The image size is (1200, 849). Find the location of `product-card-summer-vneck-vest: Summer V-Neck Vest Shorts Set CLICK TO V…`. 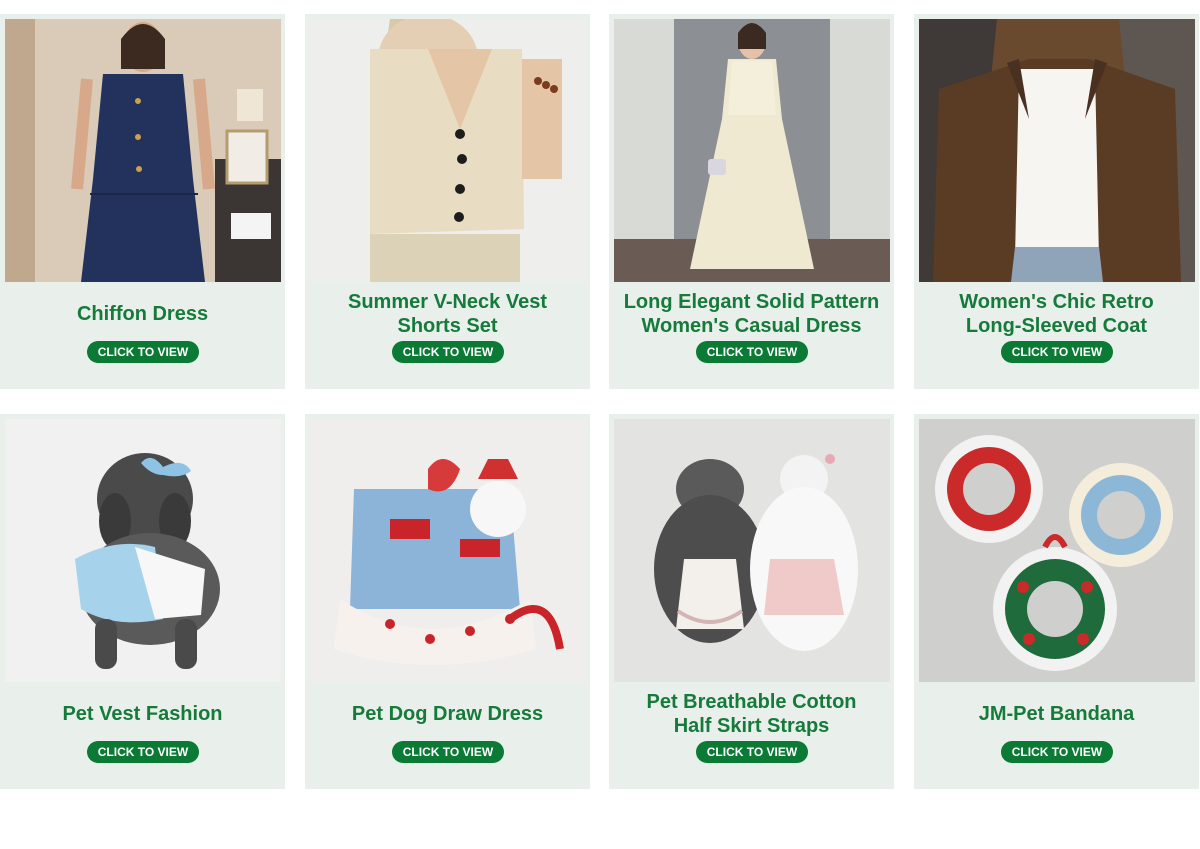

product-card-summer-vneck-vest: Summer V-Neck Vest Shorts Set CLICK TO V… is located at coordinates (447, 201).